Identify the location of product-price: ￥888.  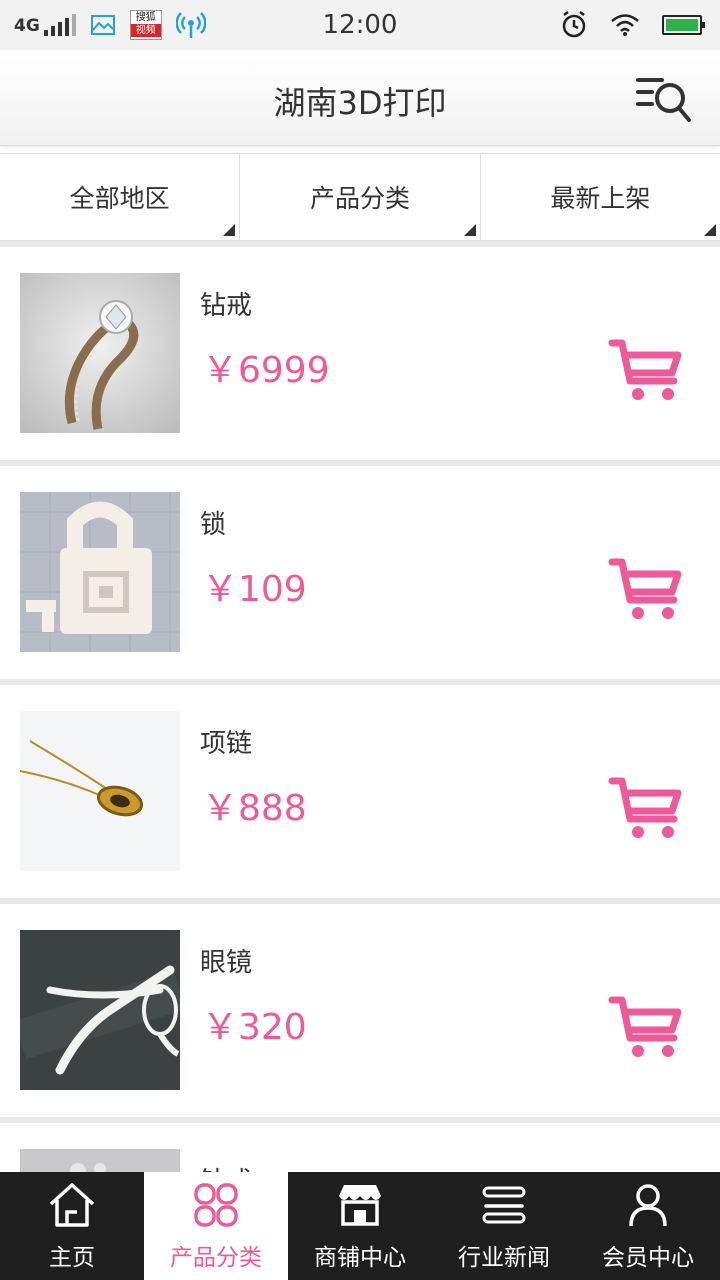
(254, 808).